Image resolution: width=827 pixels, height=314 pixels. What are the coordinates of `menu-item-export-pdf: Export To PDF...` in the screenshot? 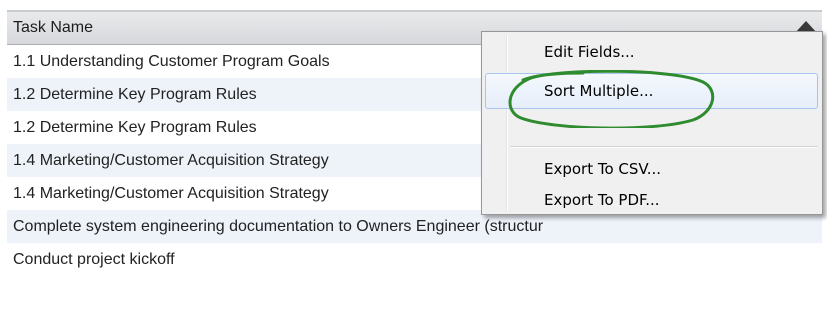 It's located at (651, 200).